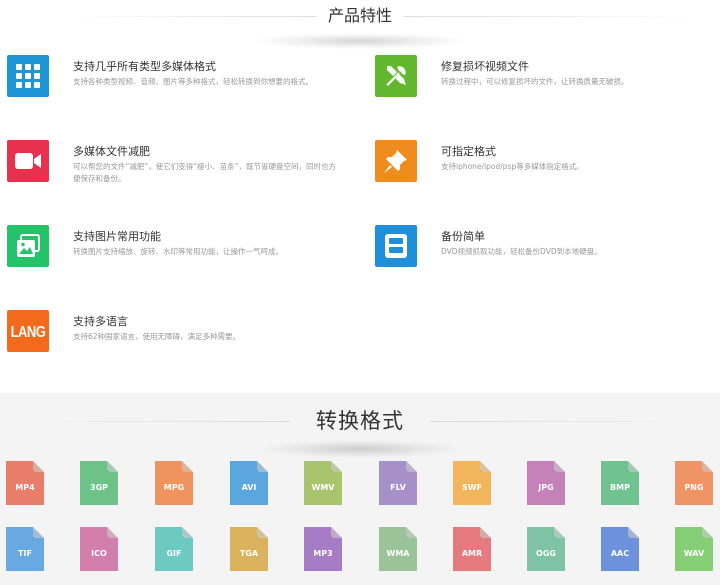 The image size is (720, 585). I want to click on file-format-label: JPG, so click(546, 487).